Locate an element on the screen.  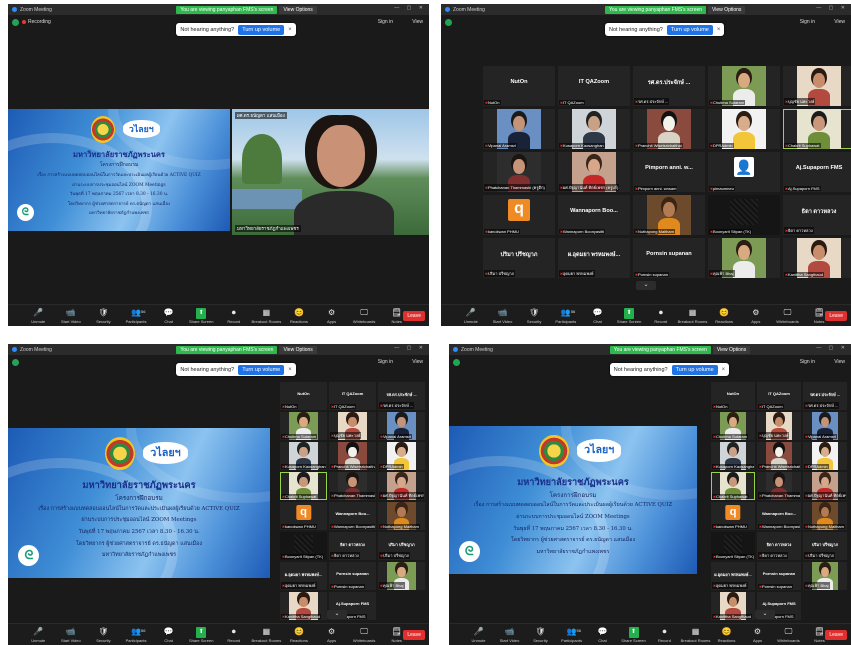
participant-tile: Pranchit Wisetsrichaithai is located at coordinates (352, 456).